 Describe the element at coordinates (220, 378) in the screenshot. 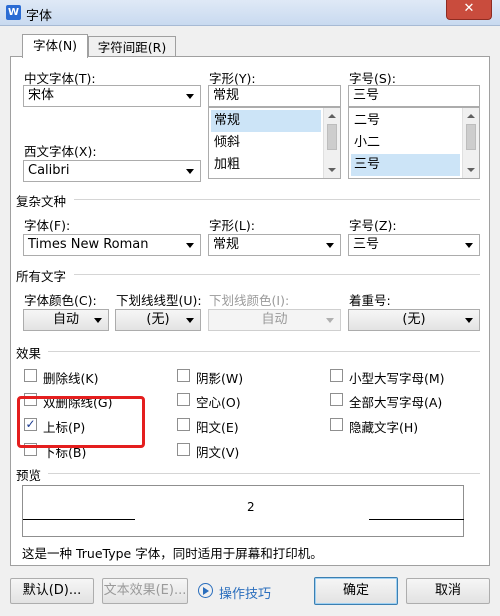

I see `shadow-label: 阴影(W)` at that location.